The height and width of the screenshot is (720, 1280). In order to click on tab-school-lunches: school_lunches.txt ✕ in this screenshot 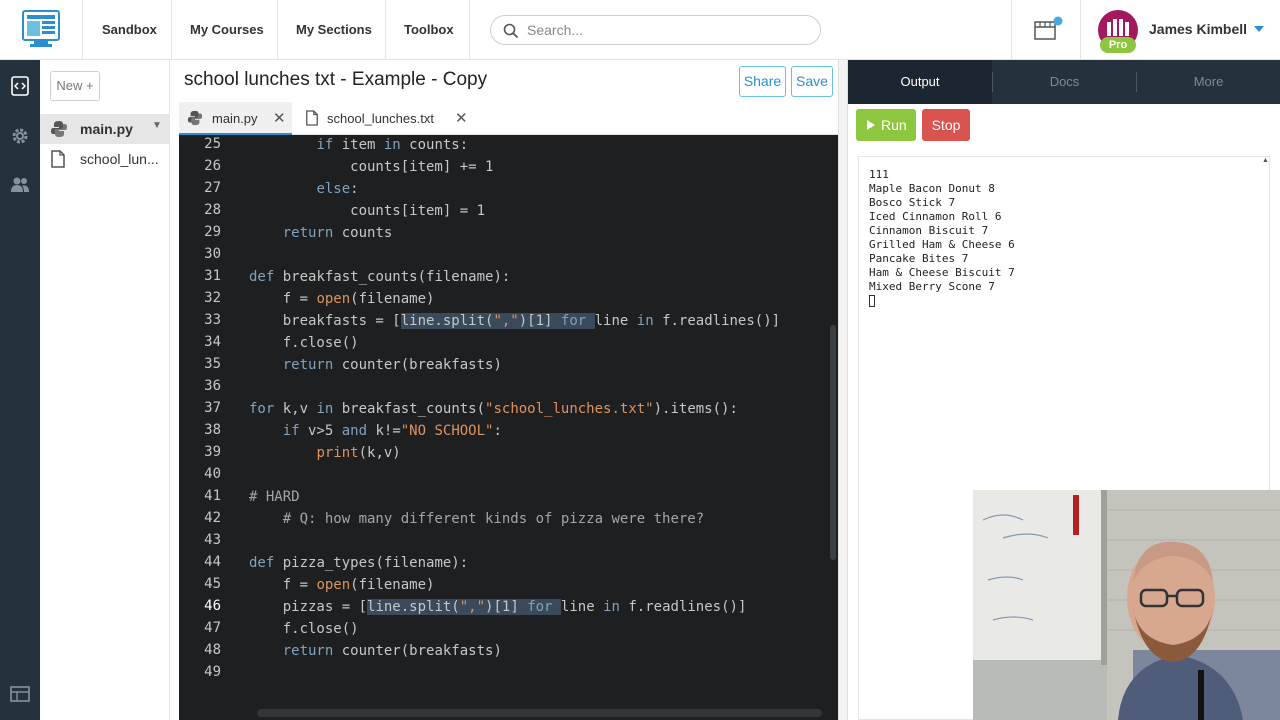, I will do `click(386, 118)`.